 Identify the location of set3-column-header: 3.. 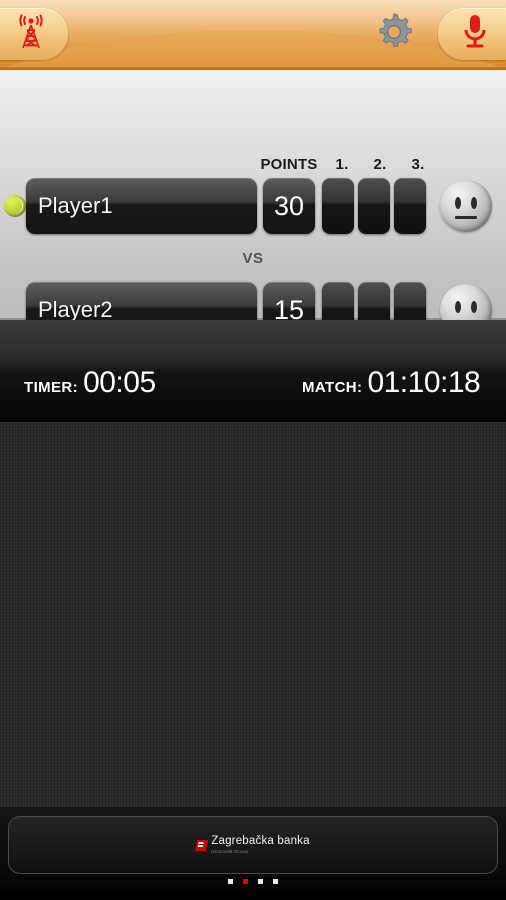
(418, 164).